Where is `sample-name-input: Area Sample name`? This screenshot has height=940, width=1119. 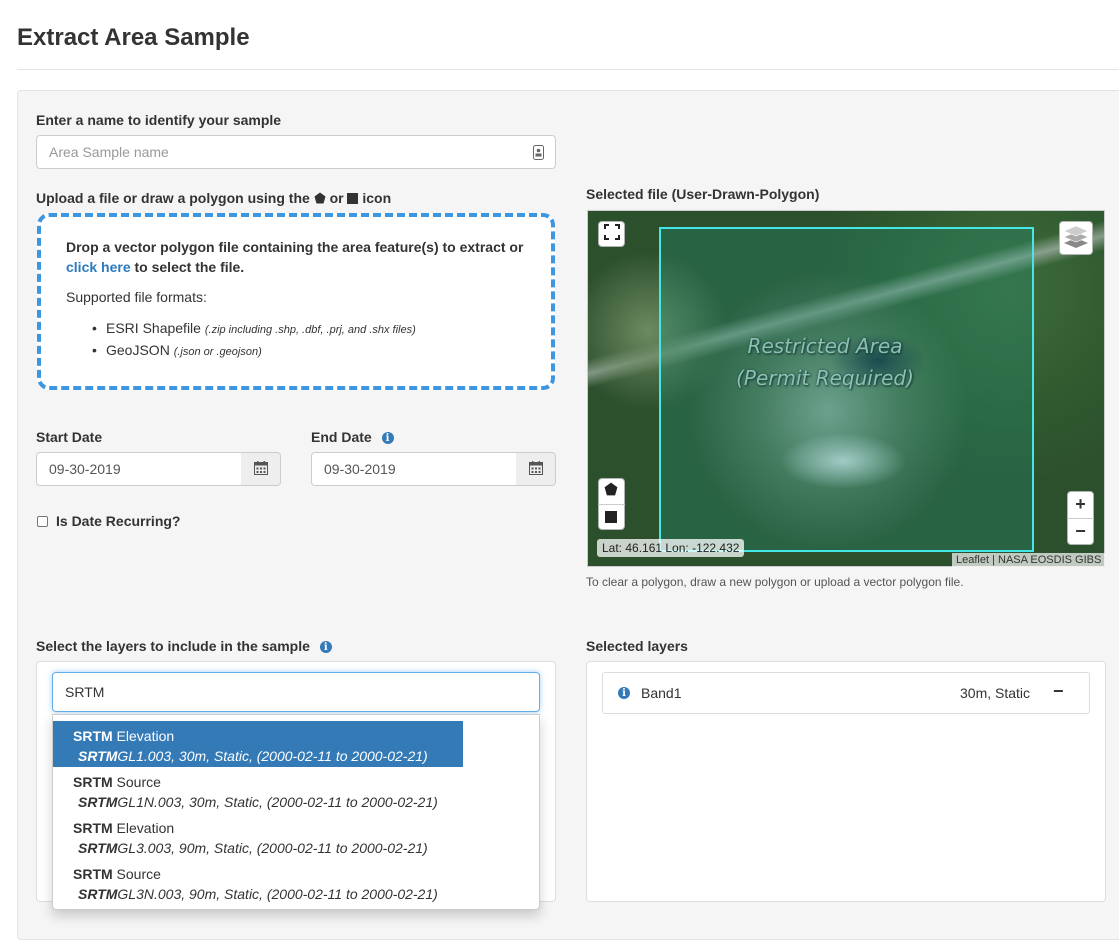 sample-name-input: Area Sample name is located at coordinates (296, 152).